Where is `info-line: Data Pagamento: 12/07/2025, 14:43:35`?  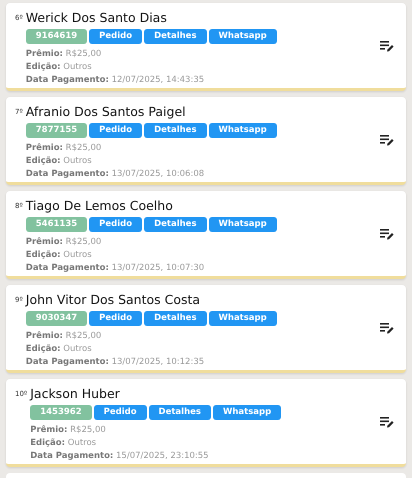
info-line: Data Pagamento: 12/07/2025, 14:43:35 is located at coordinates (116, 80).